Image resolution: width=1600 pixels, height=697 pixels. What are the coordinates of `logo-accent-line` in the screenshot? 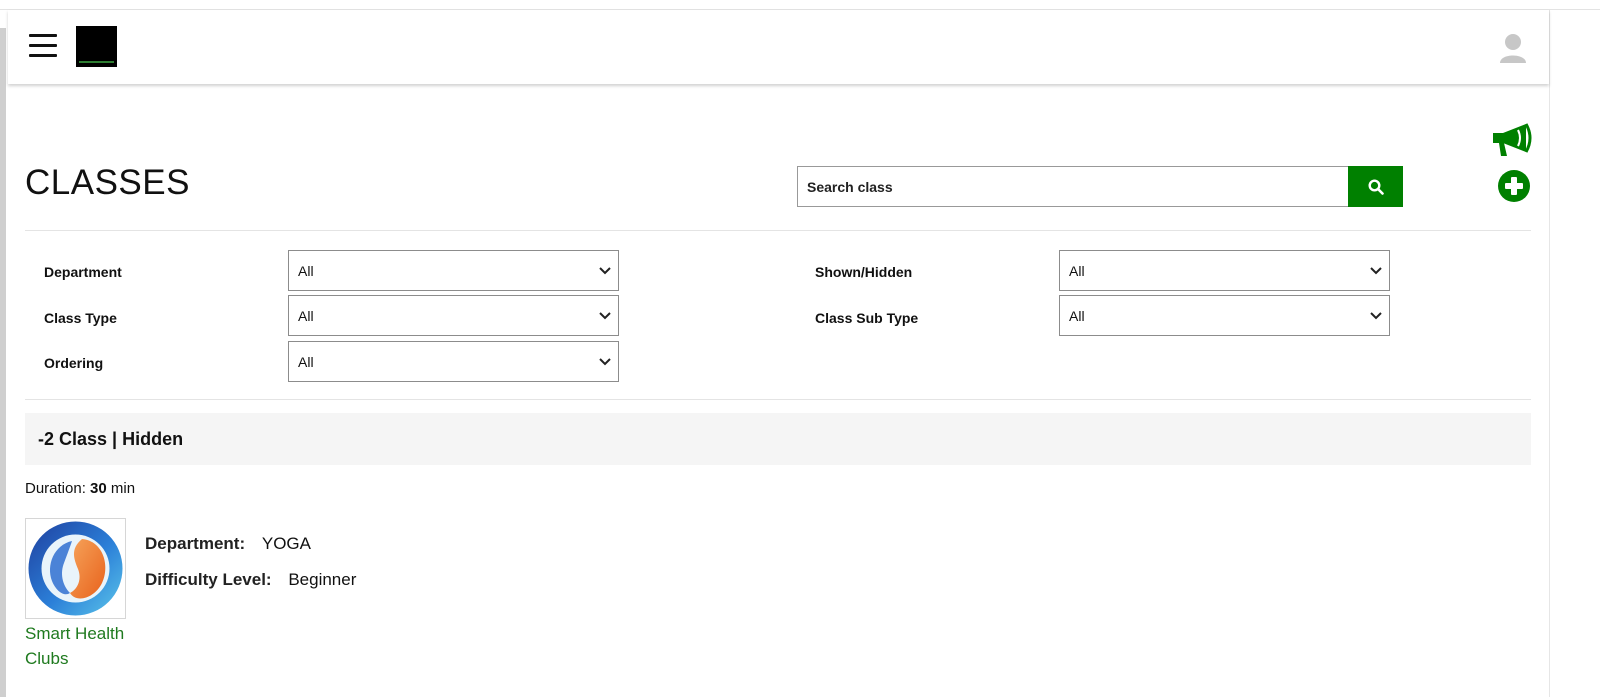 It's located at (96, 62).